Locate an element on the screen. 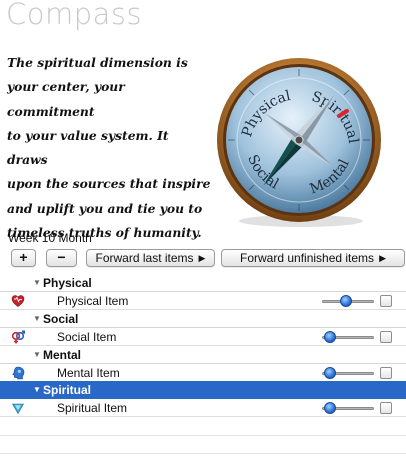 Image resolution: width=406 pixels, height=460 pixels. group-label: Mental is located at coordinates (62, 355).